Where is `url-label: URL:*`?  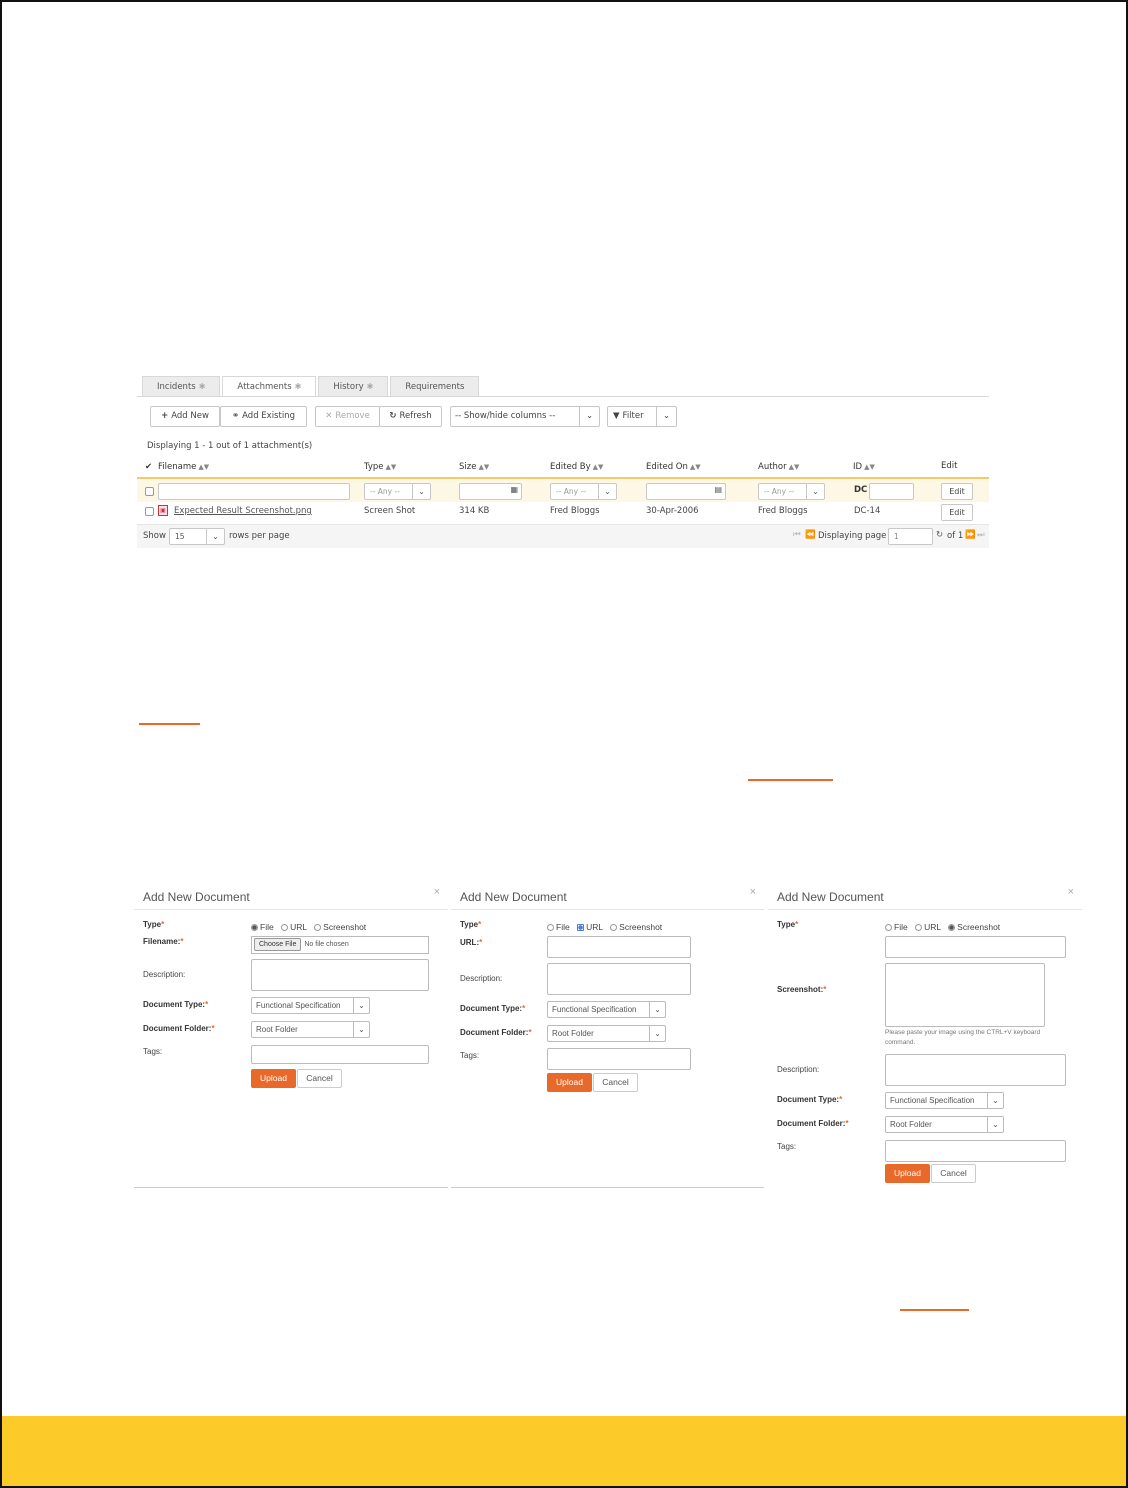
url-label: URL:* is located at coordinates (471, 942).